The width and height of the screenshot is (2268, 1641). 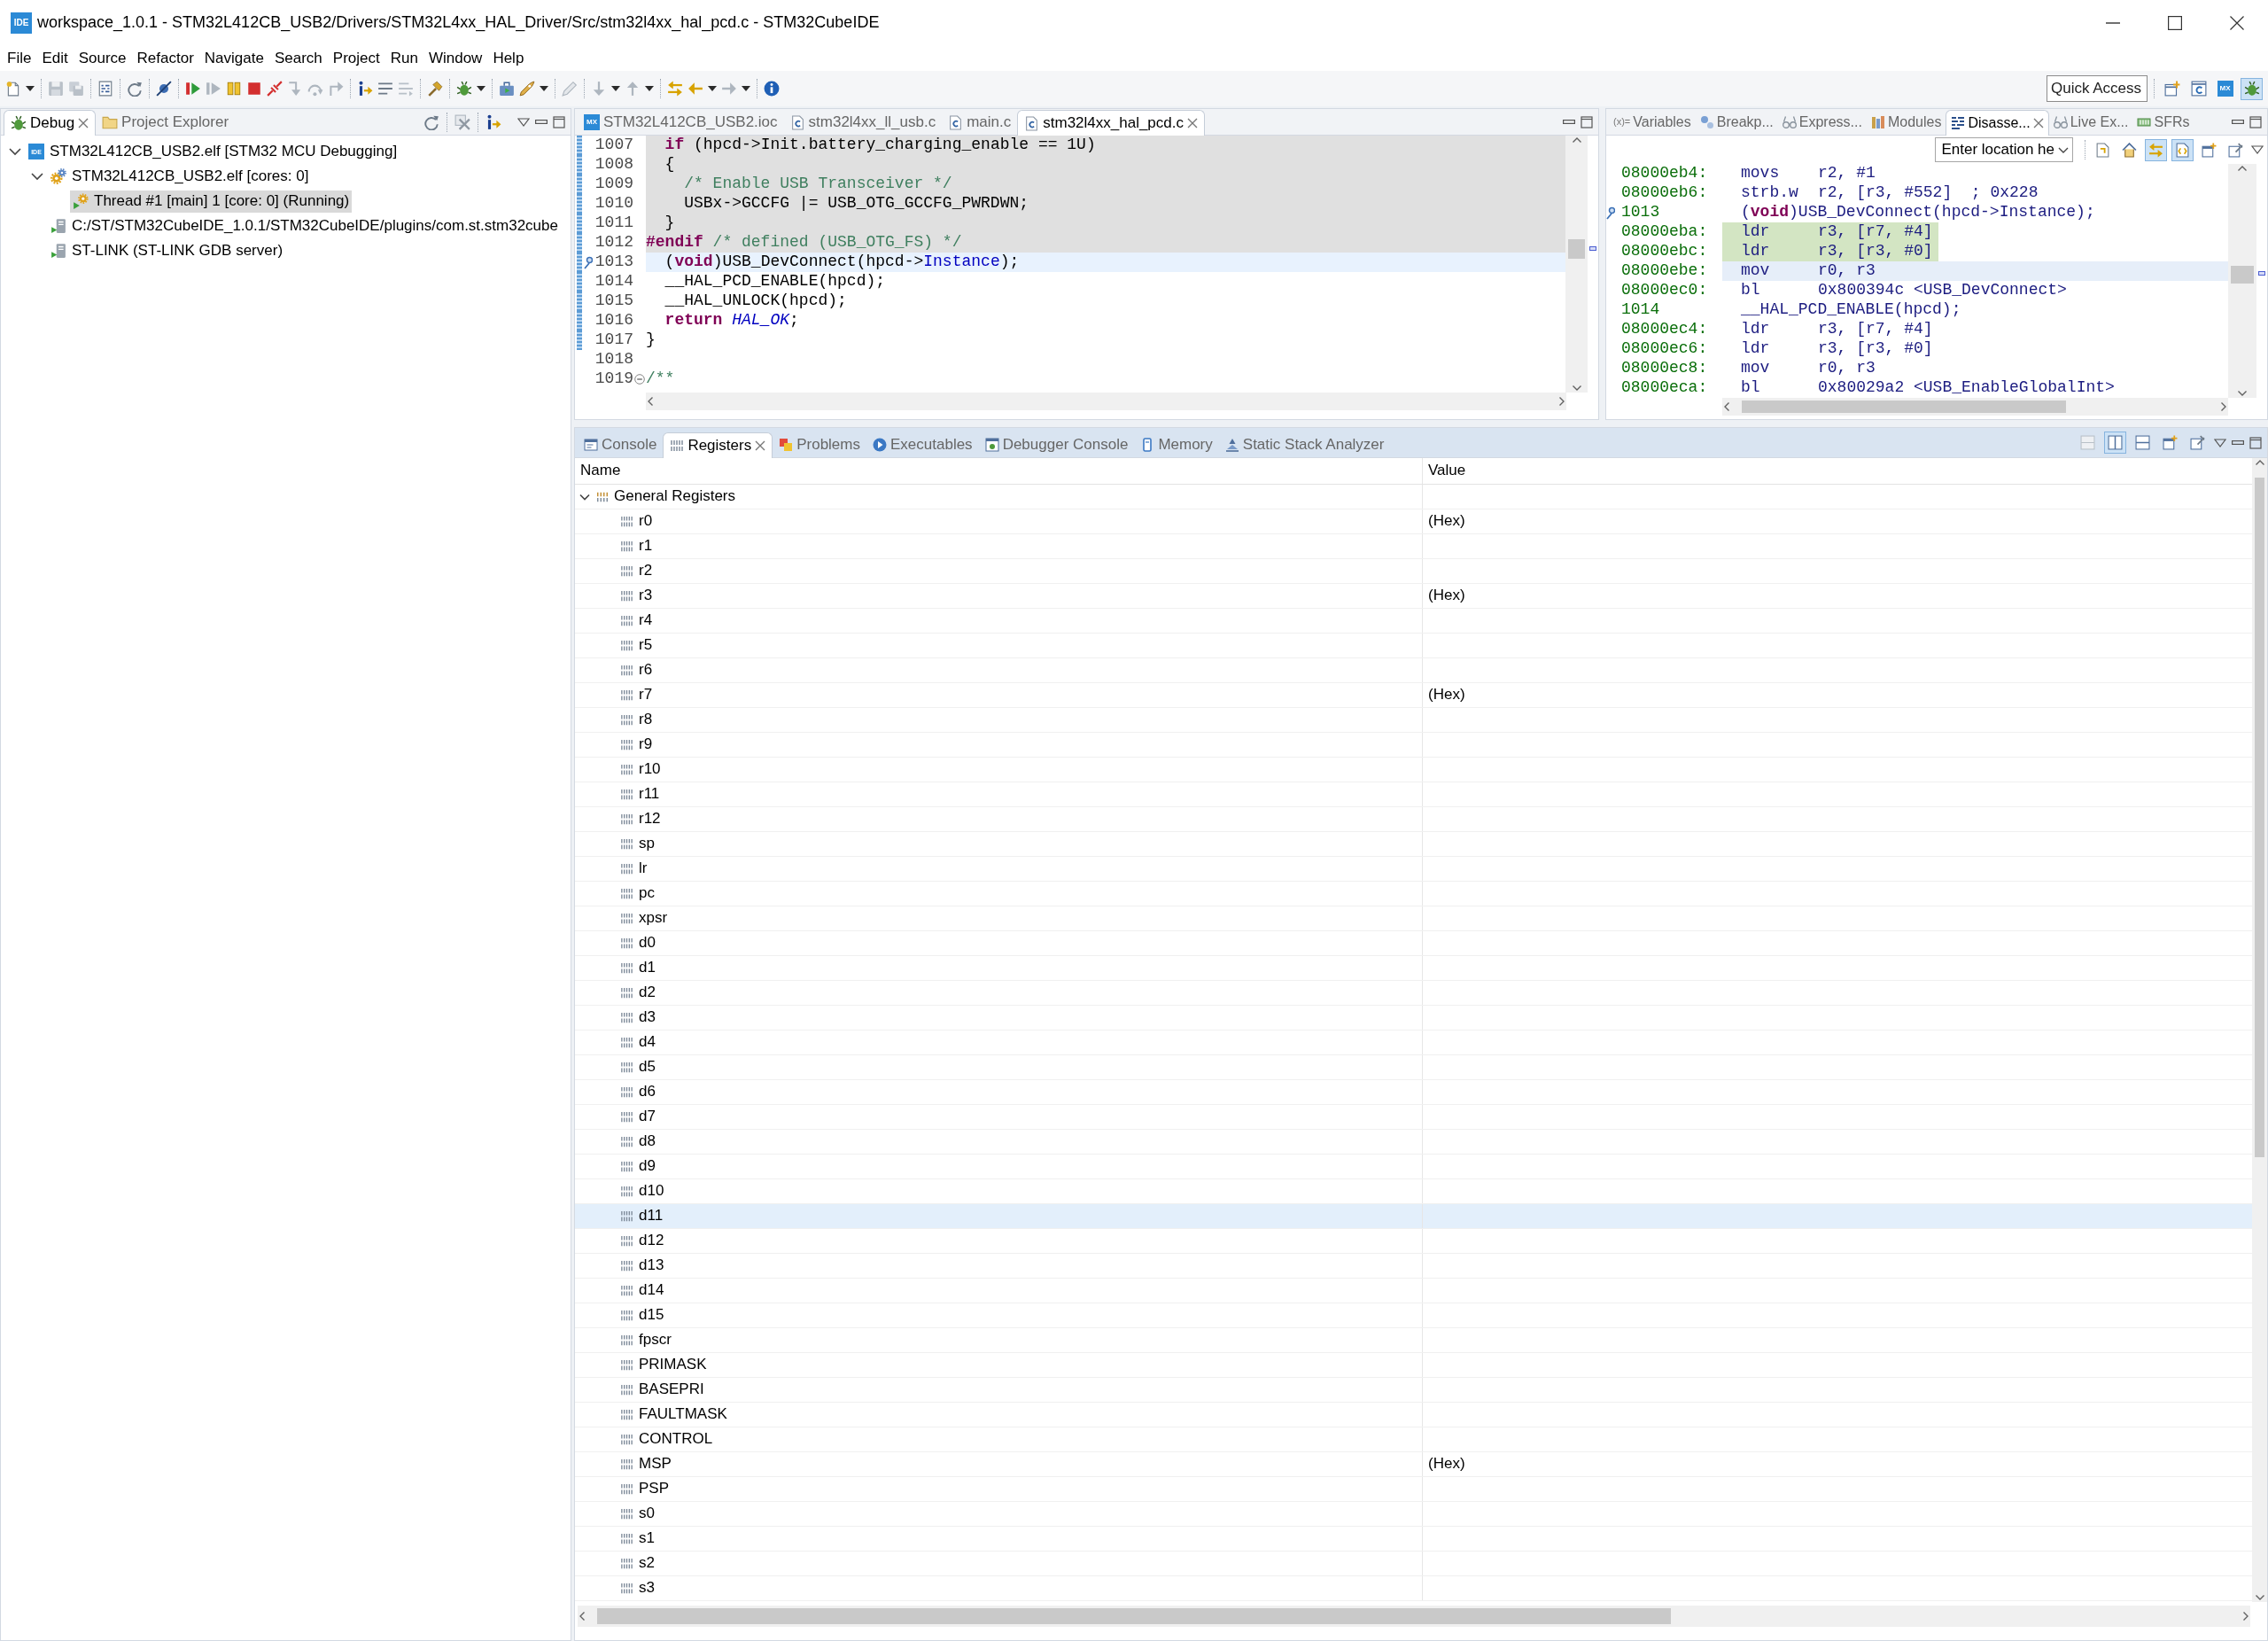 I want to click on register-row: d14, so click(x=1413, y=1291).